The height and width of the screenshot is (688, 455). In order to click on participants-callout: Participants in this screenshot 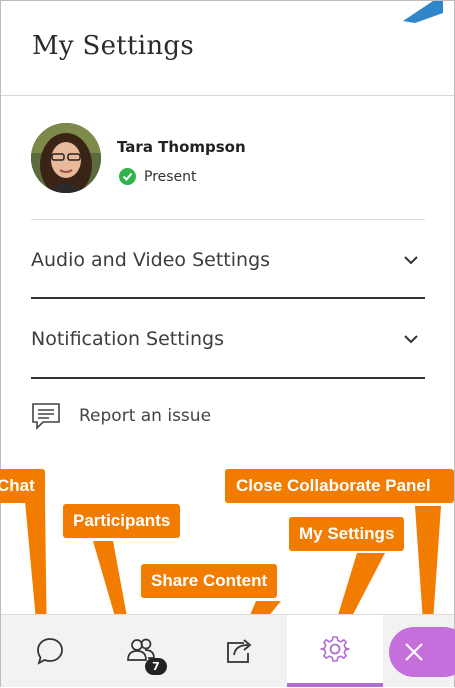, I will do `click(122, 521)`.